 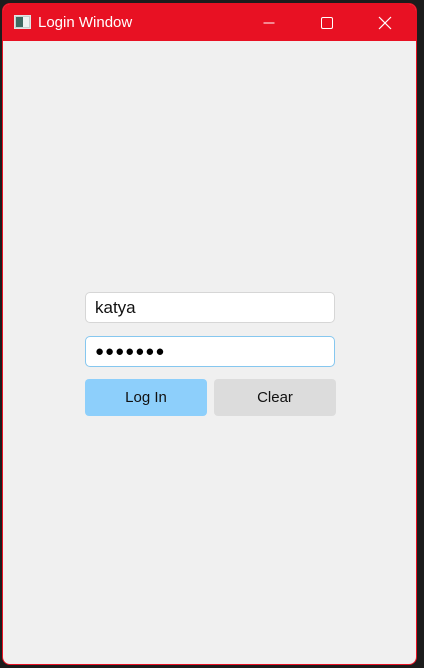 I want to click on minimize-icon, so click(x=269, y=22).